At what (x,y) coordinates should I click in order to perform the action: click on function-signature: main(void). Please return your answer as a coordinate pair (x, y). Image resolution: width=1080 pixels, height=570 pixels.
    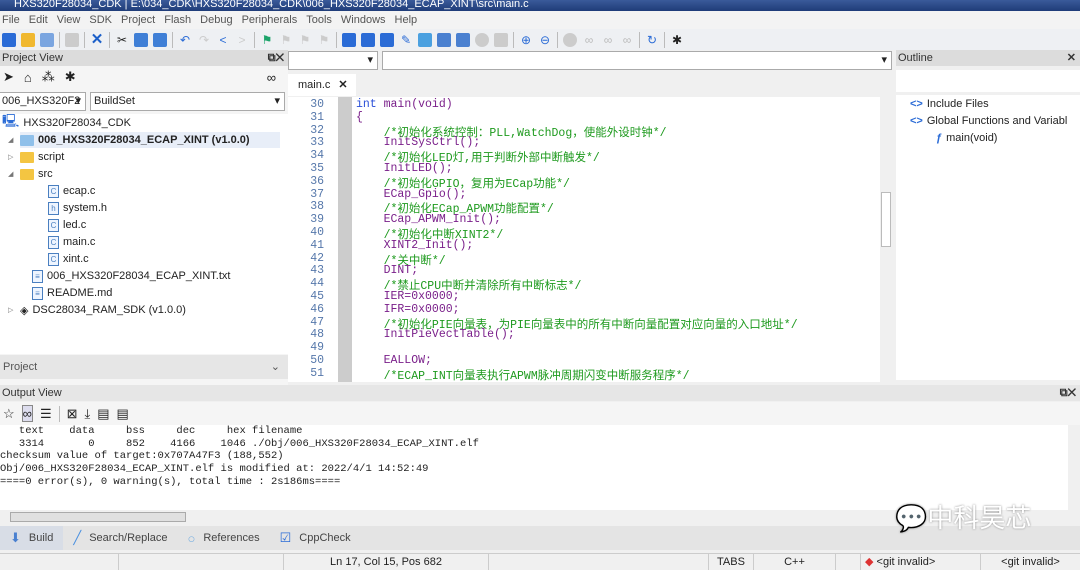
    Looking at the image, I should click on (418, 104).